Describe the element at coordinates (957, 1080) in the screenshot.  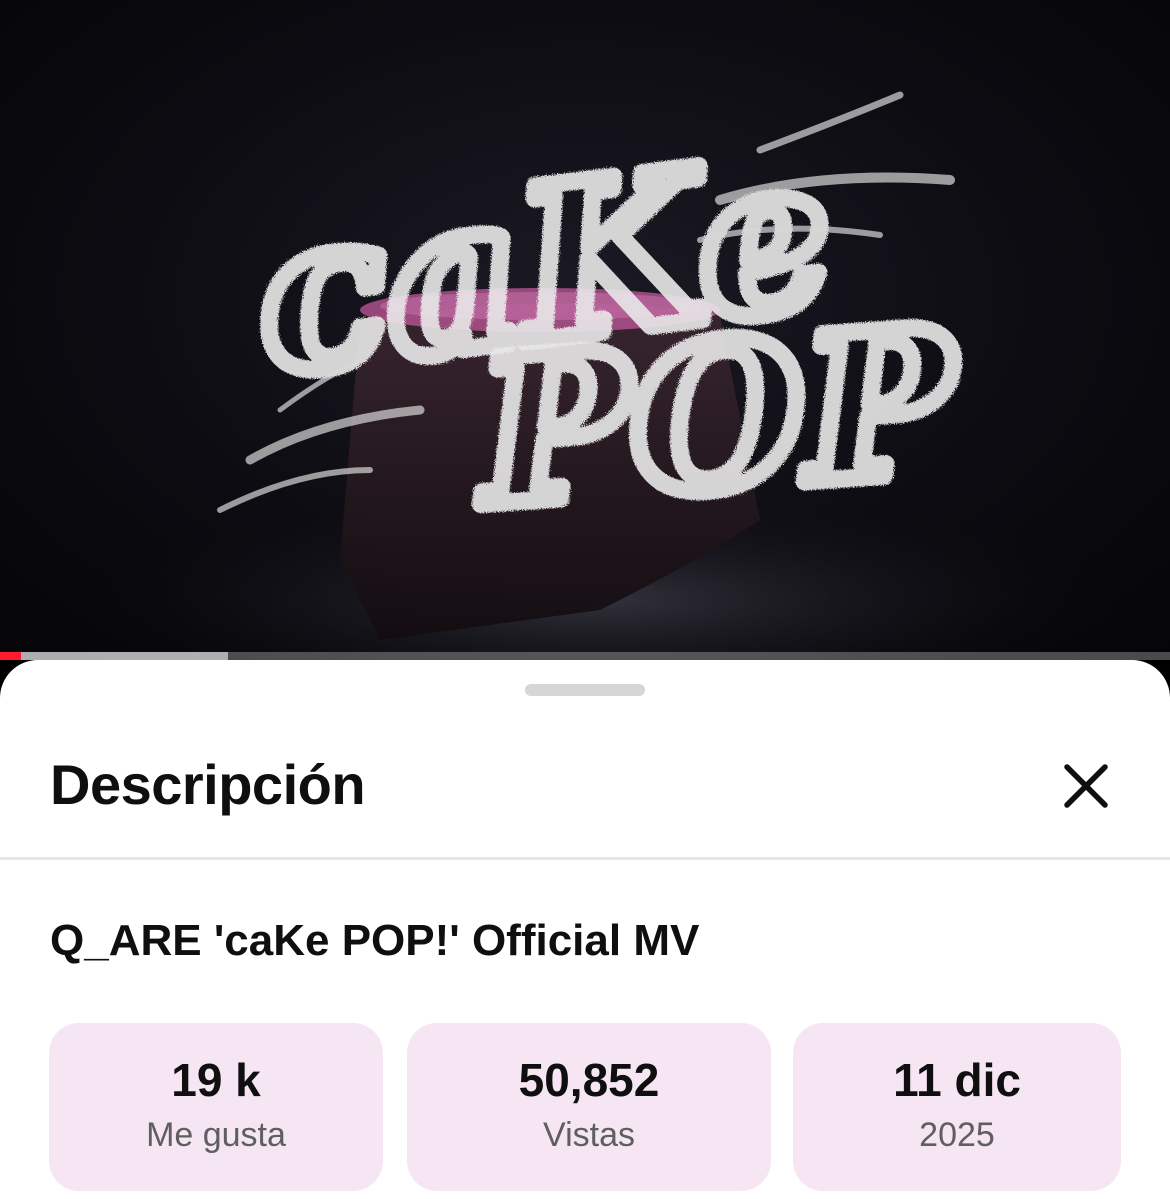
I see `publish-date: 11 dic` at that location.